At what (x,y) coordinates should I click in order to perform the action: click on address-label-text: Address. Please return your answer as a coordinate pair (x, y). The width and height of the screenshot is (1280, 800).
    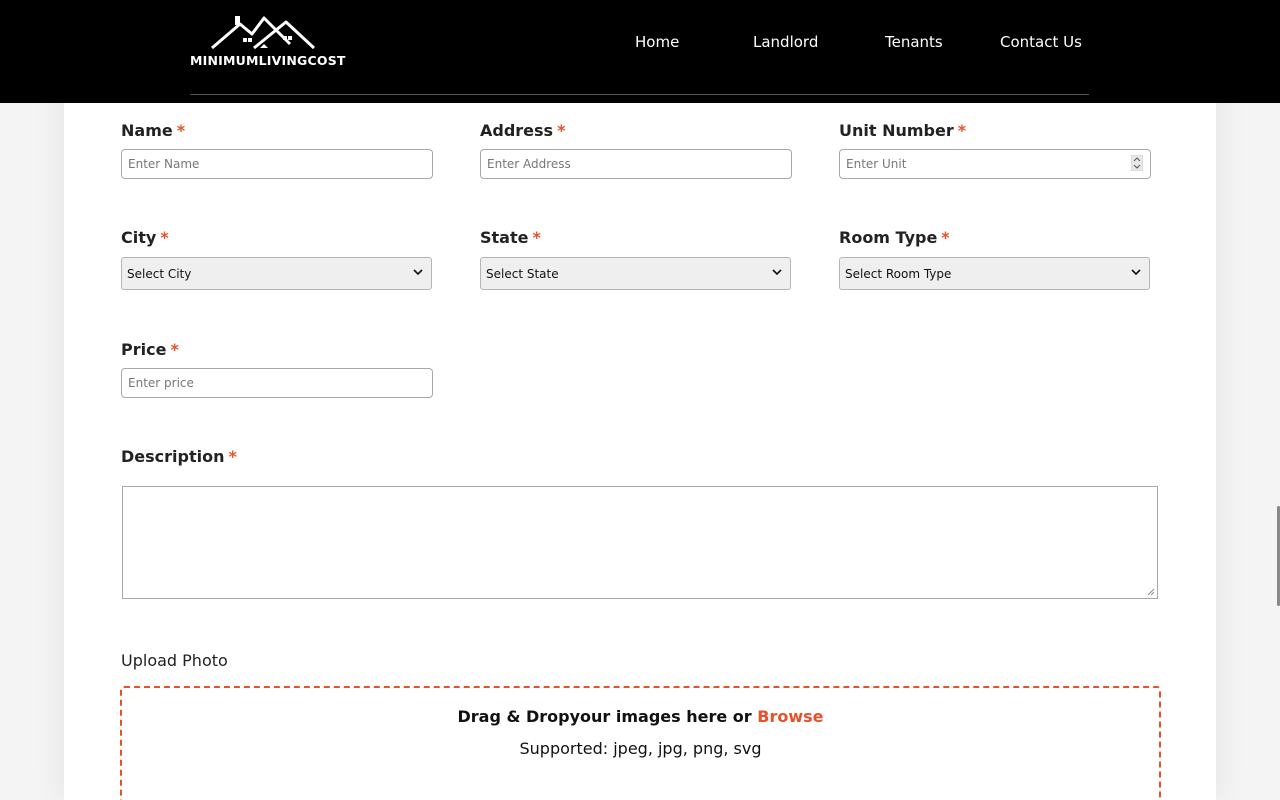
    Looking at the image, I should click on (517, 130).